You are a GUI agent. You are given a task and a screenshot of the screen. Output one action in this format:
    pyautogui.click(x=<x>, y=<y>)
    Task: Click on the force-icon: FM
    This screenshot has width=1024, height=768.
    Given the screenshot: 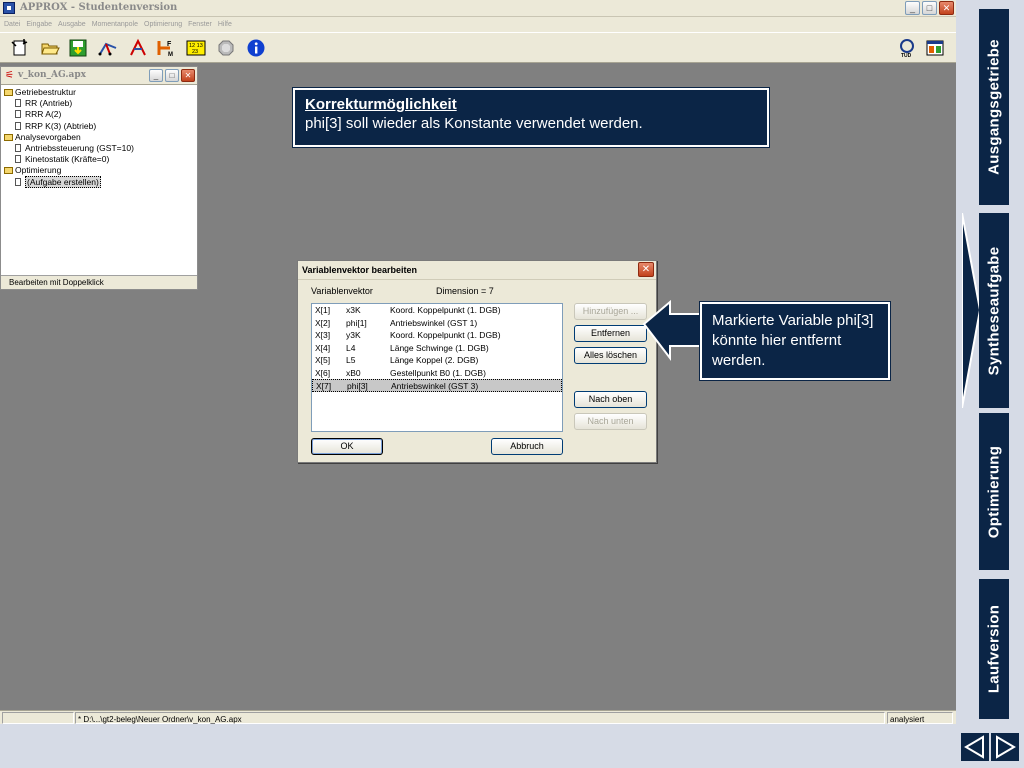 What is the action you would take?
    pyautogui.click(x=166, y=48)
    